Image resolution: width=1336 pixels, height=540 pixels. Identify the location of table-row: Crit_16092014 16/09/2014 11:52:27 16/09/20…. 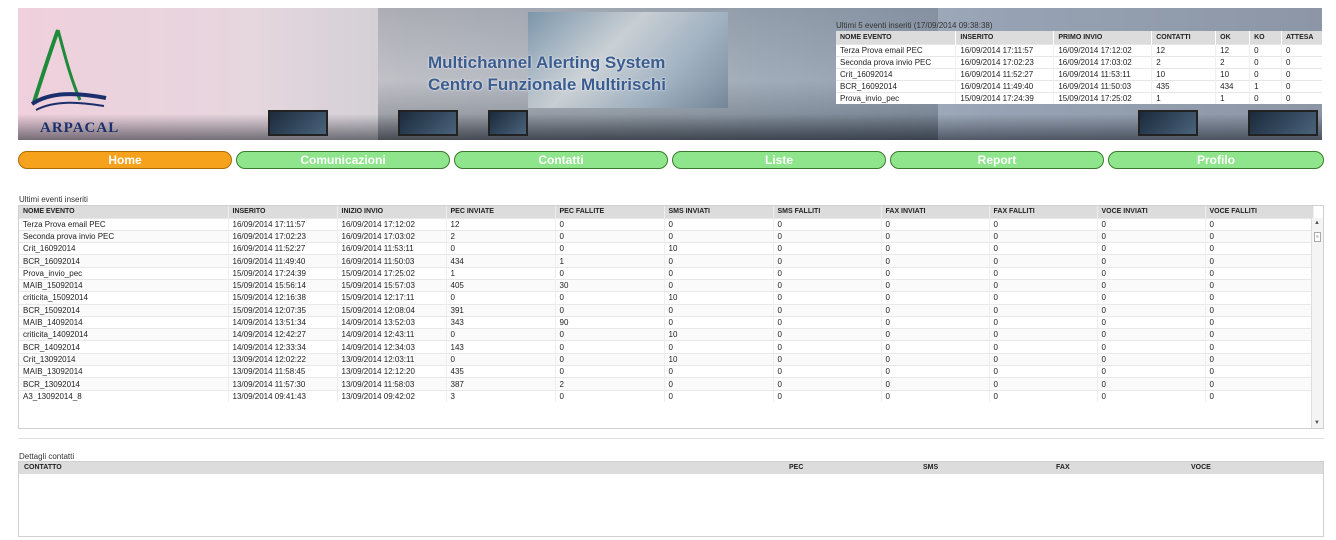
(666, 248).